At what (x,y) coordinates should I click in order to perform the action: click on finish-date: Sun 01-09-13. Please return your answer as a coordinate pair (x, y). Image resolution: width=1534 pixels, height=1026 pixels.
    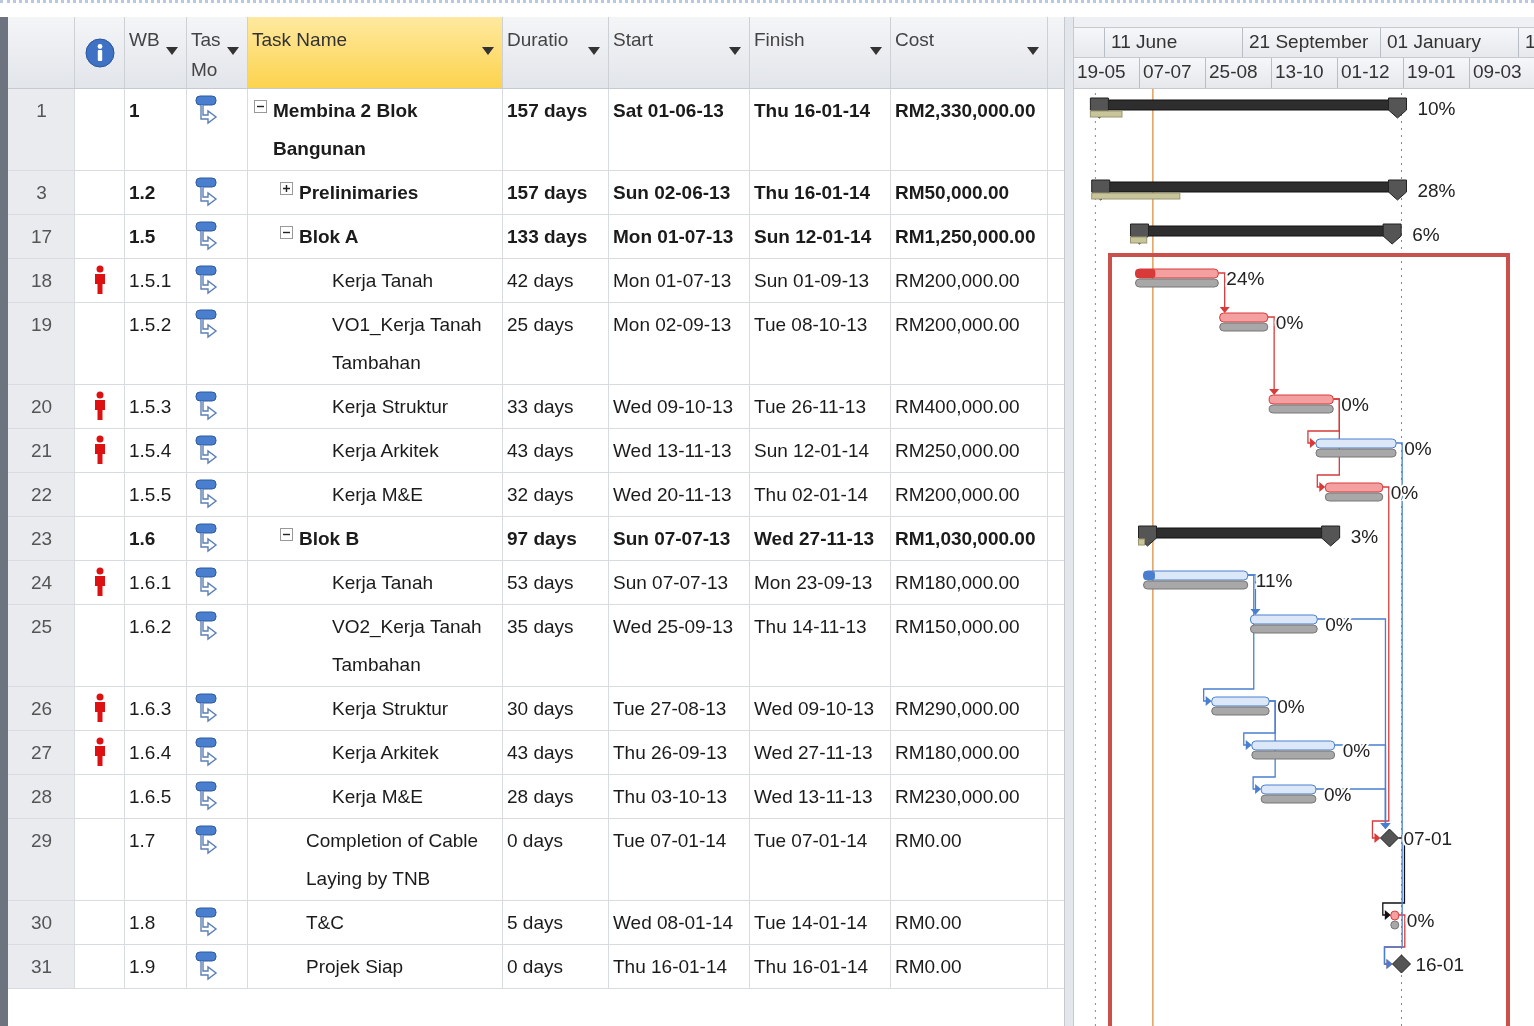
    Looking at the image, I should click on (812, 280).